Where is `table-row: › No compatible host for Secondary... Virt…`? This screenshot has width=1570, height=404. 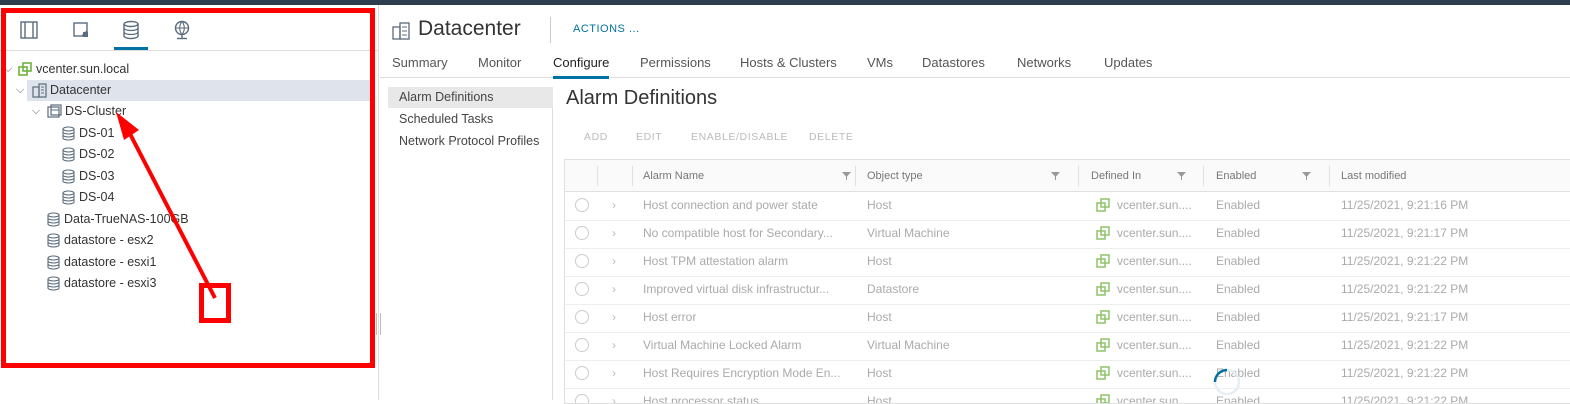
table-row: › No compatible host for Secondary... Virt… is located at coordinates (1067, 235).